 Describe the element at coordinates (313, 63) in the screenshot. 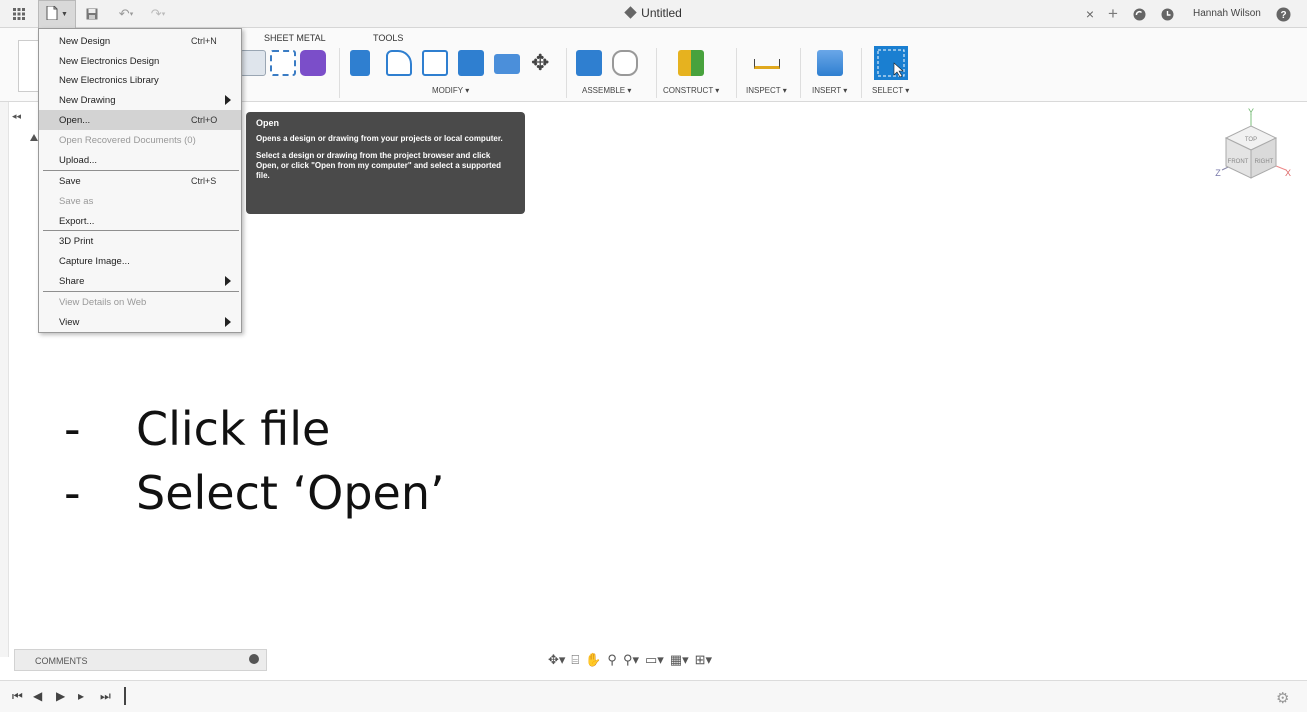

I see `form-icon` at that location.